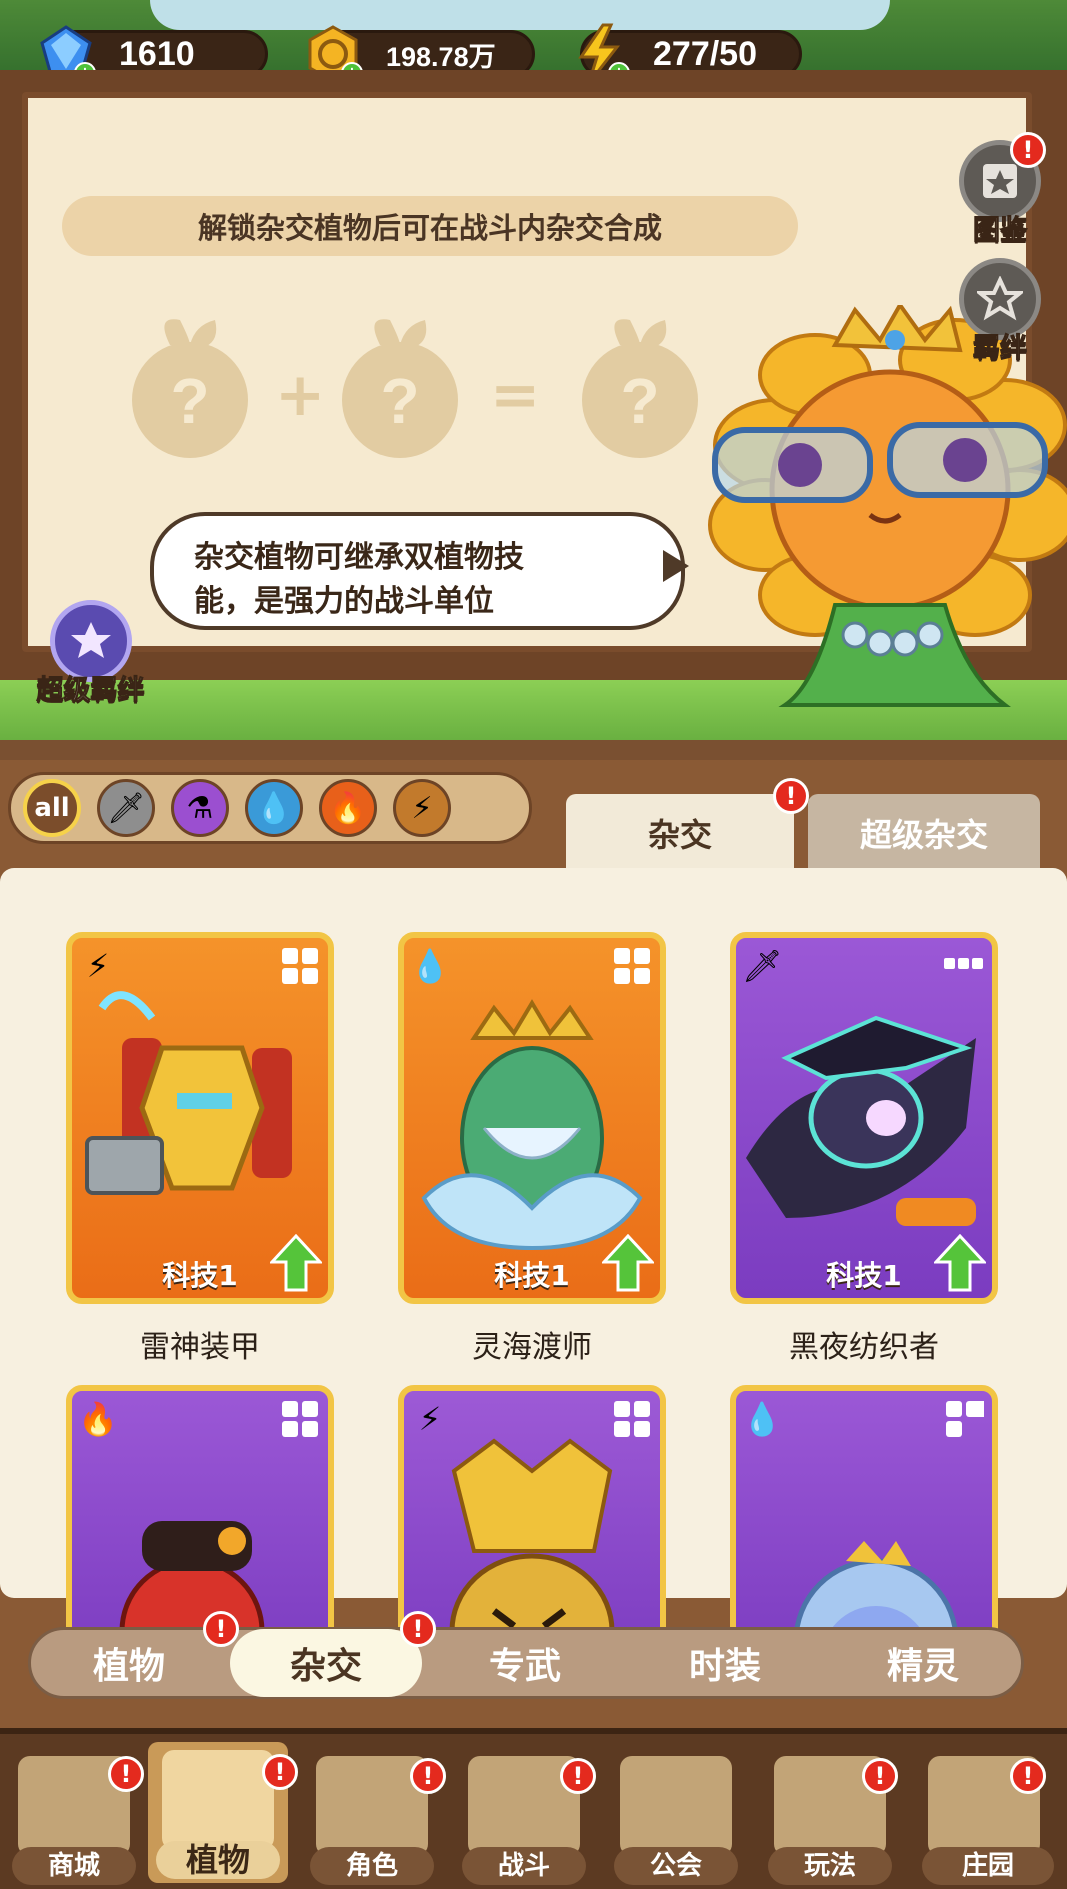 The height and width of the screenshot is (1889, 1067). I want to click on hint-line-1: 杂交植物可继承双植物技, so click(359, 557).